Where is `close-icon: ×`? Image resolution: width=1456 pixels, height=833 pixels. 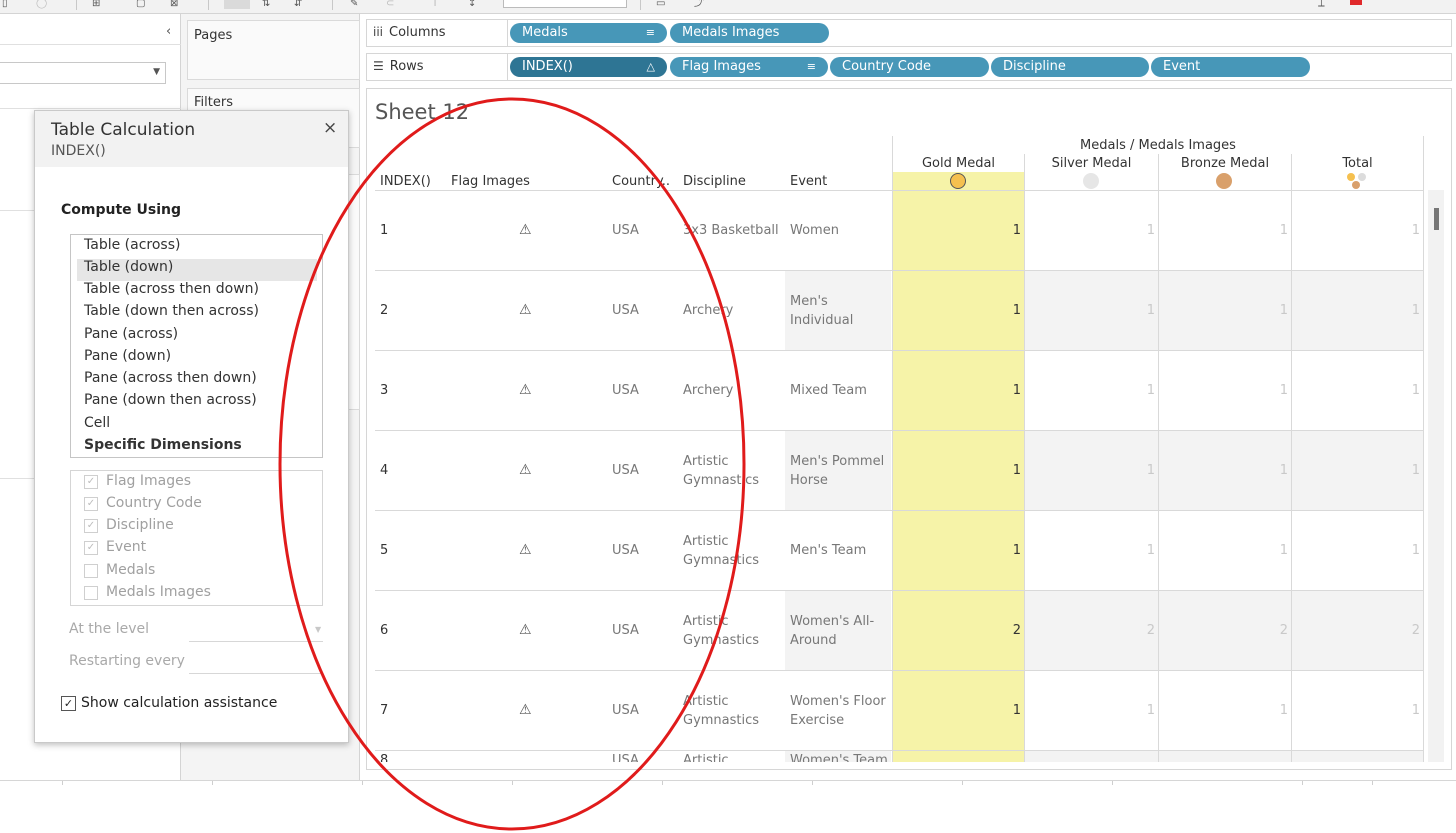 close-icon: × is located at coordinates (330, 128).